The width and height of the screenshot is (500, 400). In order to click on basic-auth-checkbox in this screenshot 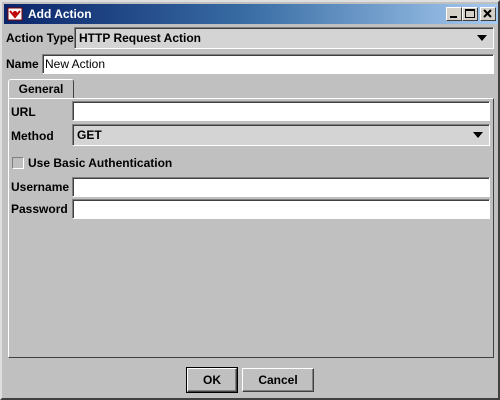, I will do `click(18, 163)`.